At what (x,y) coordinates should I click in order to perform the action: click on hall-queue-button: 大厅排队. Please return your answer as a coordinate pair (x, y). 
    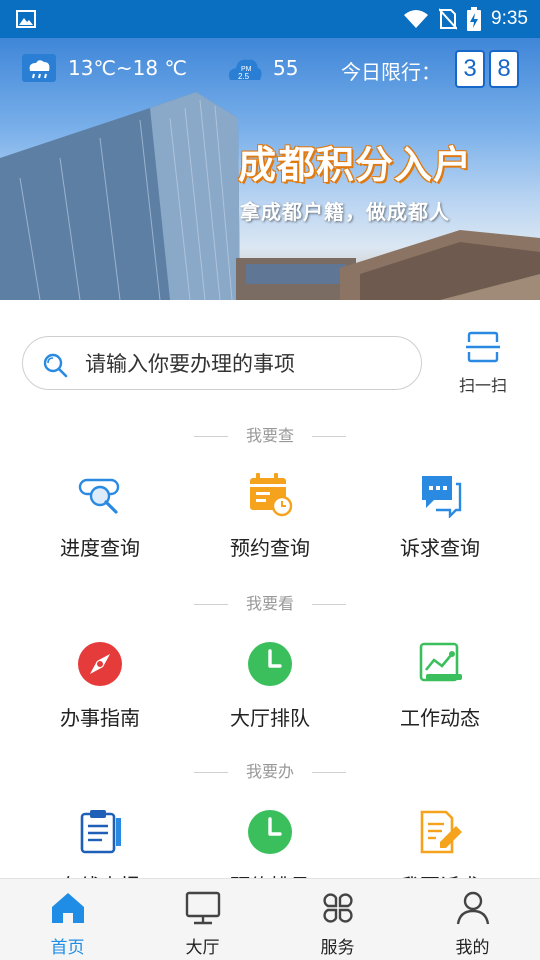
    Looking at the image, I should click on (270, 695).